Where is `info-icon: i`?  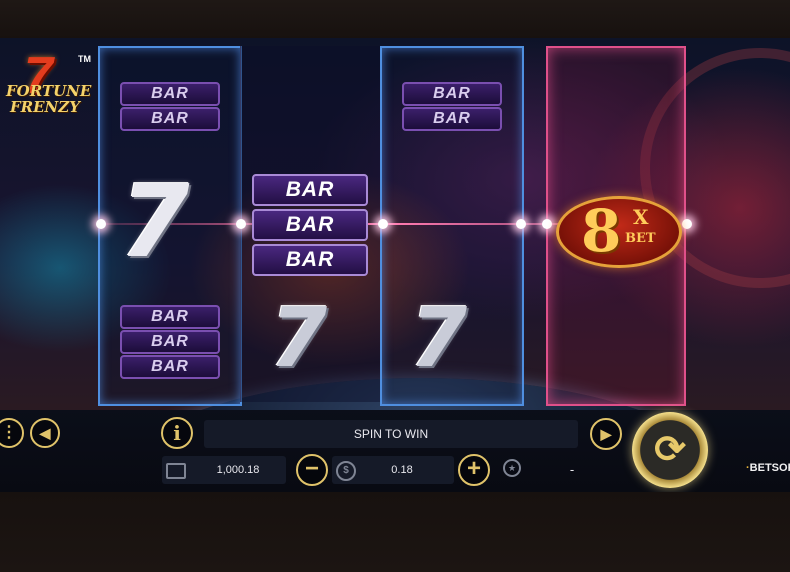
info-icon: i is located at coordinates (177, 433).